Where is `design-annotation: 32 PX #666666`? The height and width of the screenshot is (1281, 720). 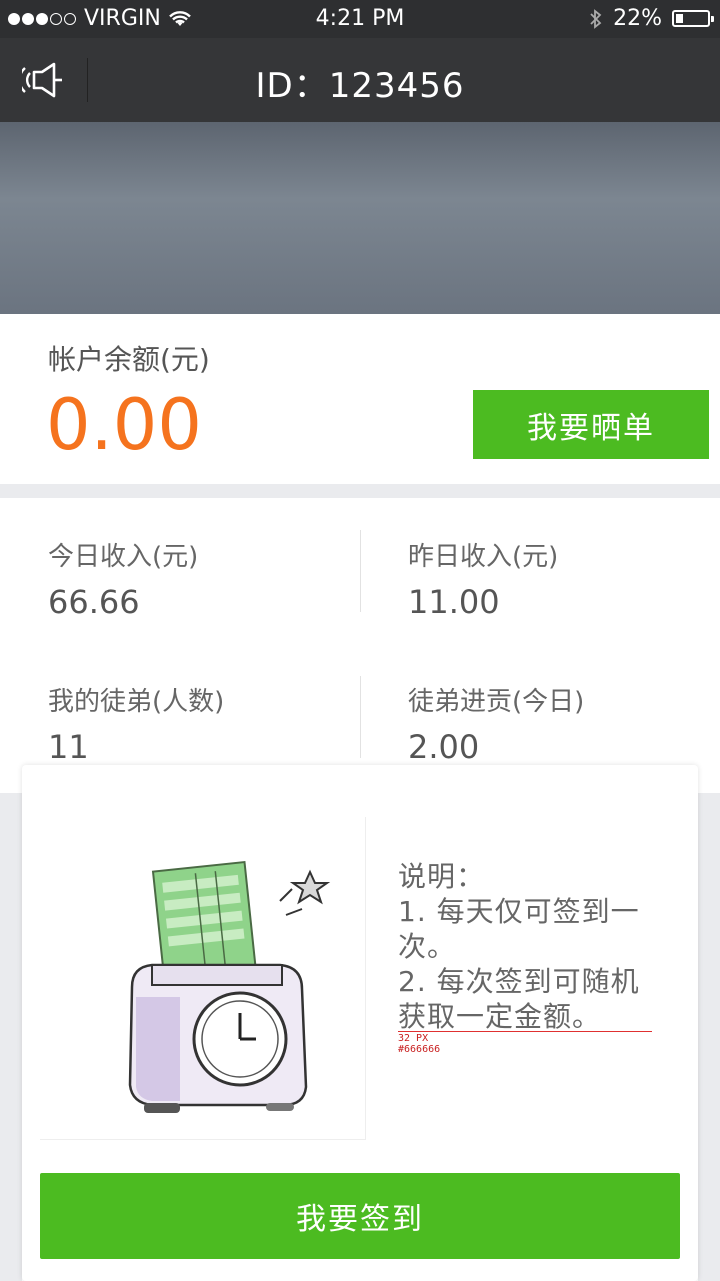 design-annotation: 32 PX #666666 is located at coordinates (419, 1044).